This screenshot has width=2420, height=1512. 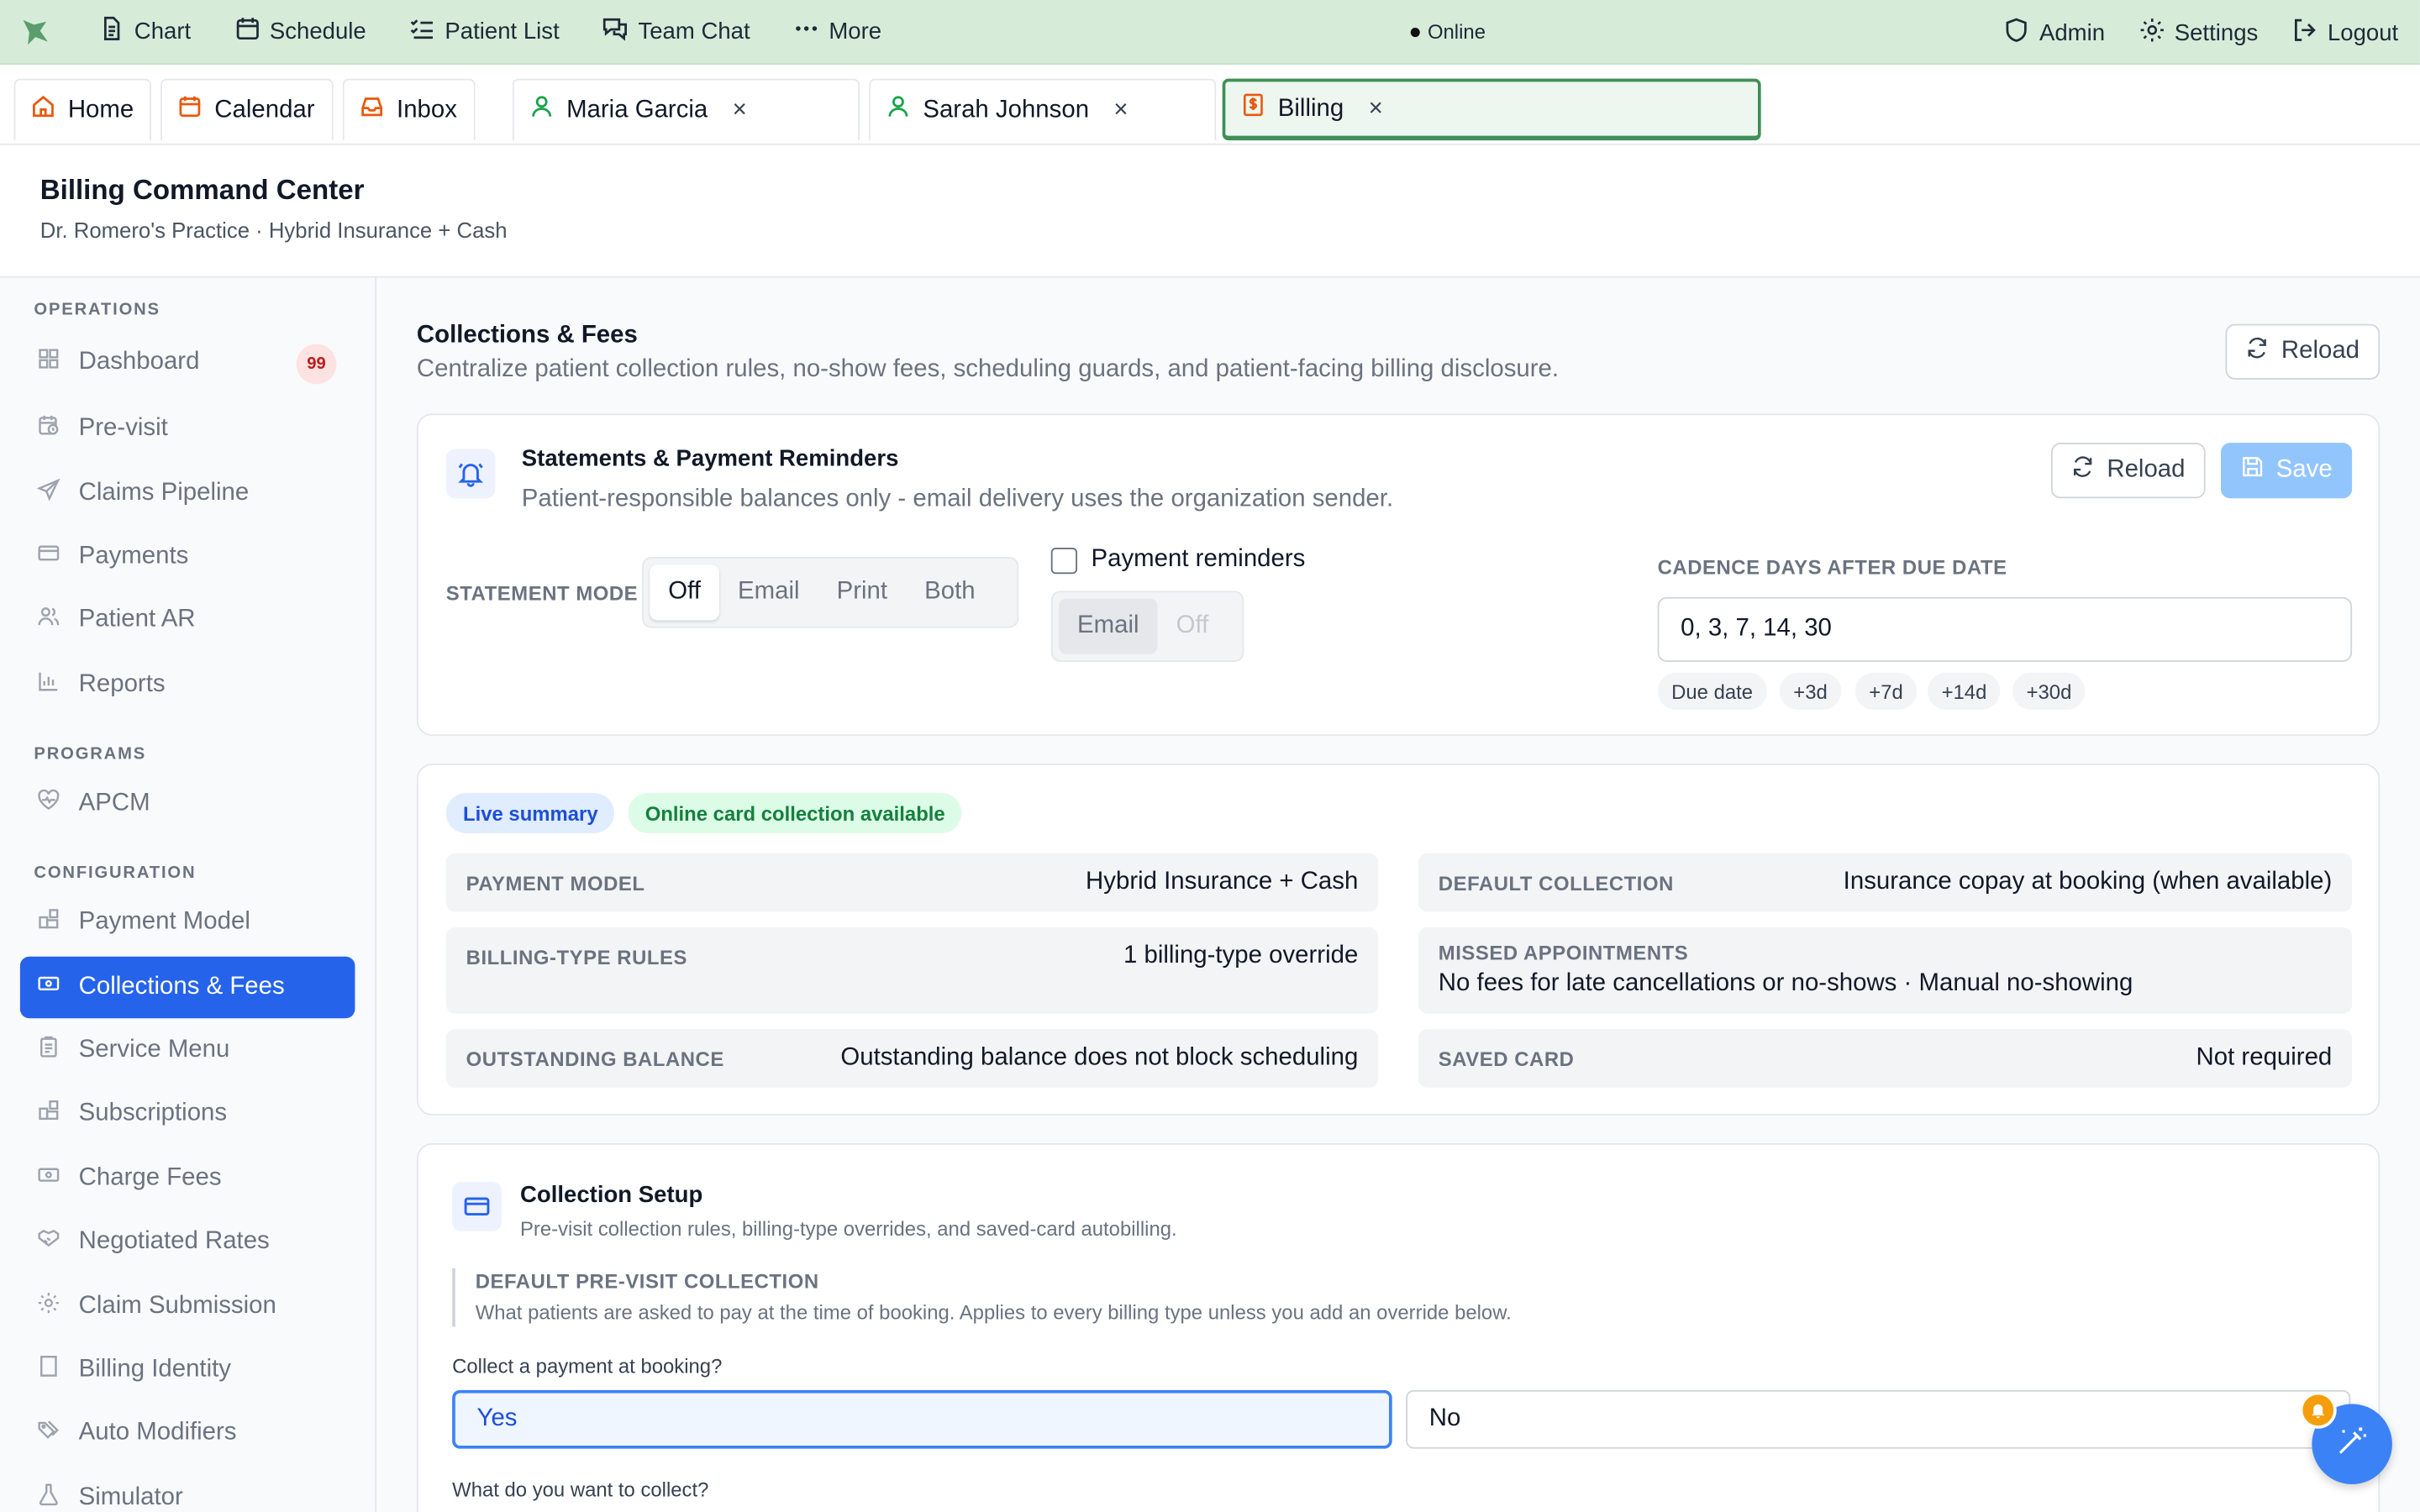 I want to click on sidebar-item-simulator: Simulator, so click(x=187, y=1489).